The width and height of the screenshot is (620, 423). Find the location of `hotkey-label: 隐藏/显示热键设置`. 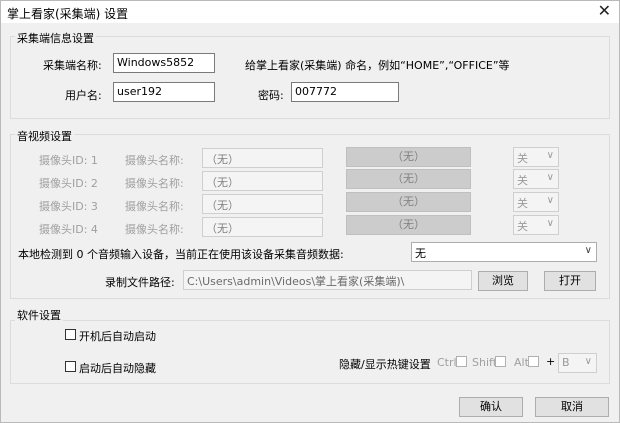

hotkey-label: 隐藏/显示热键设置 is located at coordinates (385, 364).